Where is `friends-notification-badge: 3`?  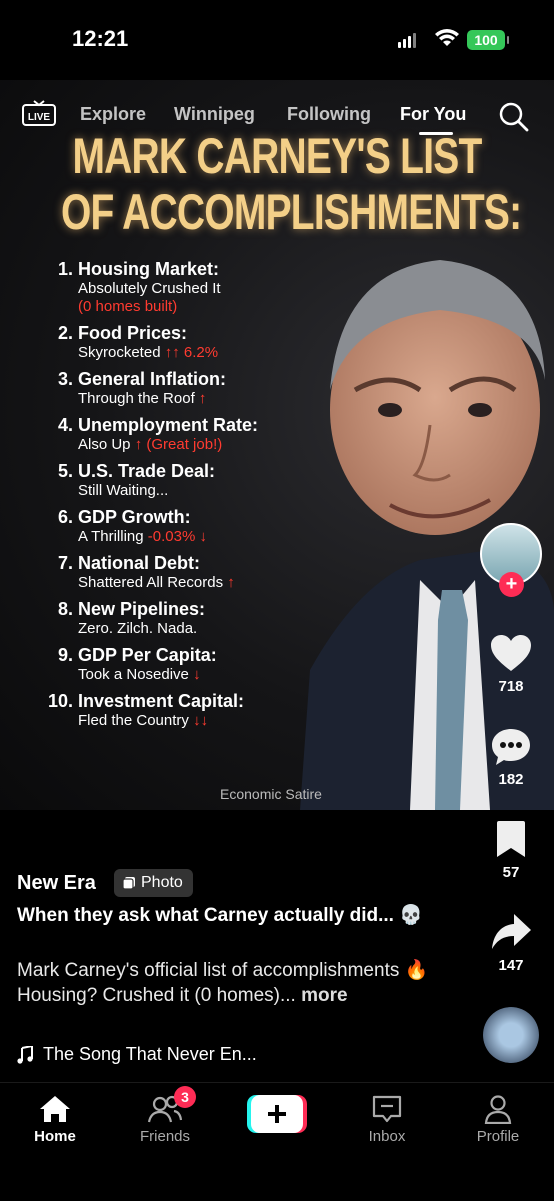
friends-notification-badge: 3 is located at coordinates (185, 1097).